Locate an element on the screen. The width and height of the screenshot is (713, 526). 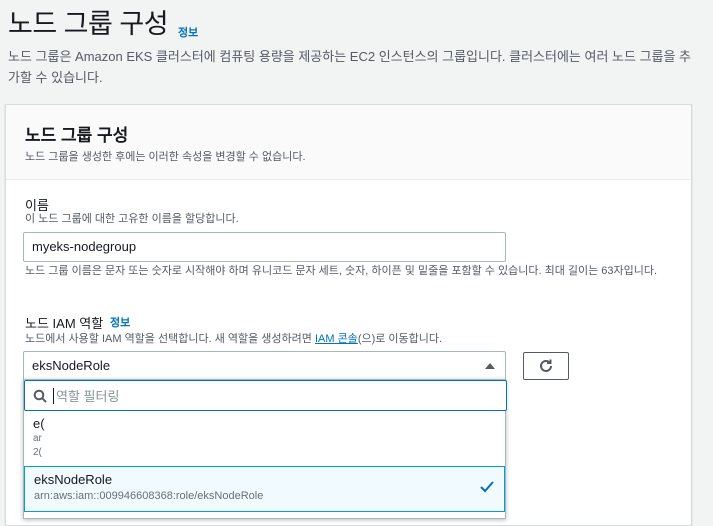
option-line: 2( is located at coordinates (37, 452).